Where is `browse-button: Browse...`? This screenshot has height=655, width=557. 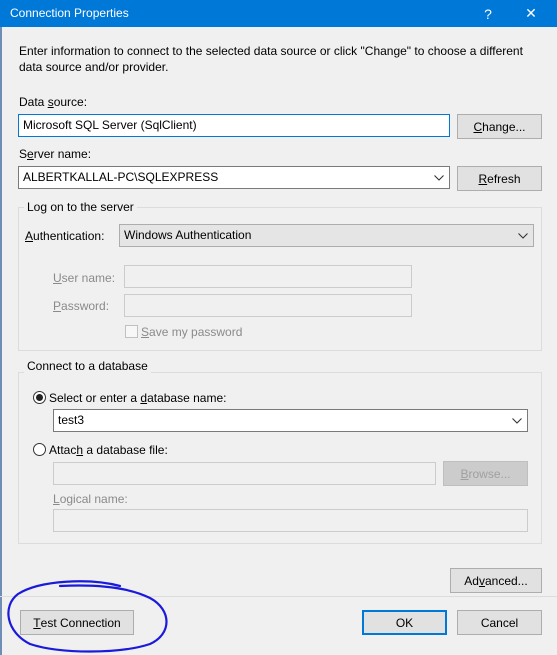
browse-button: Browse... is located at coordinates (485, 473).